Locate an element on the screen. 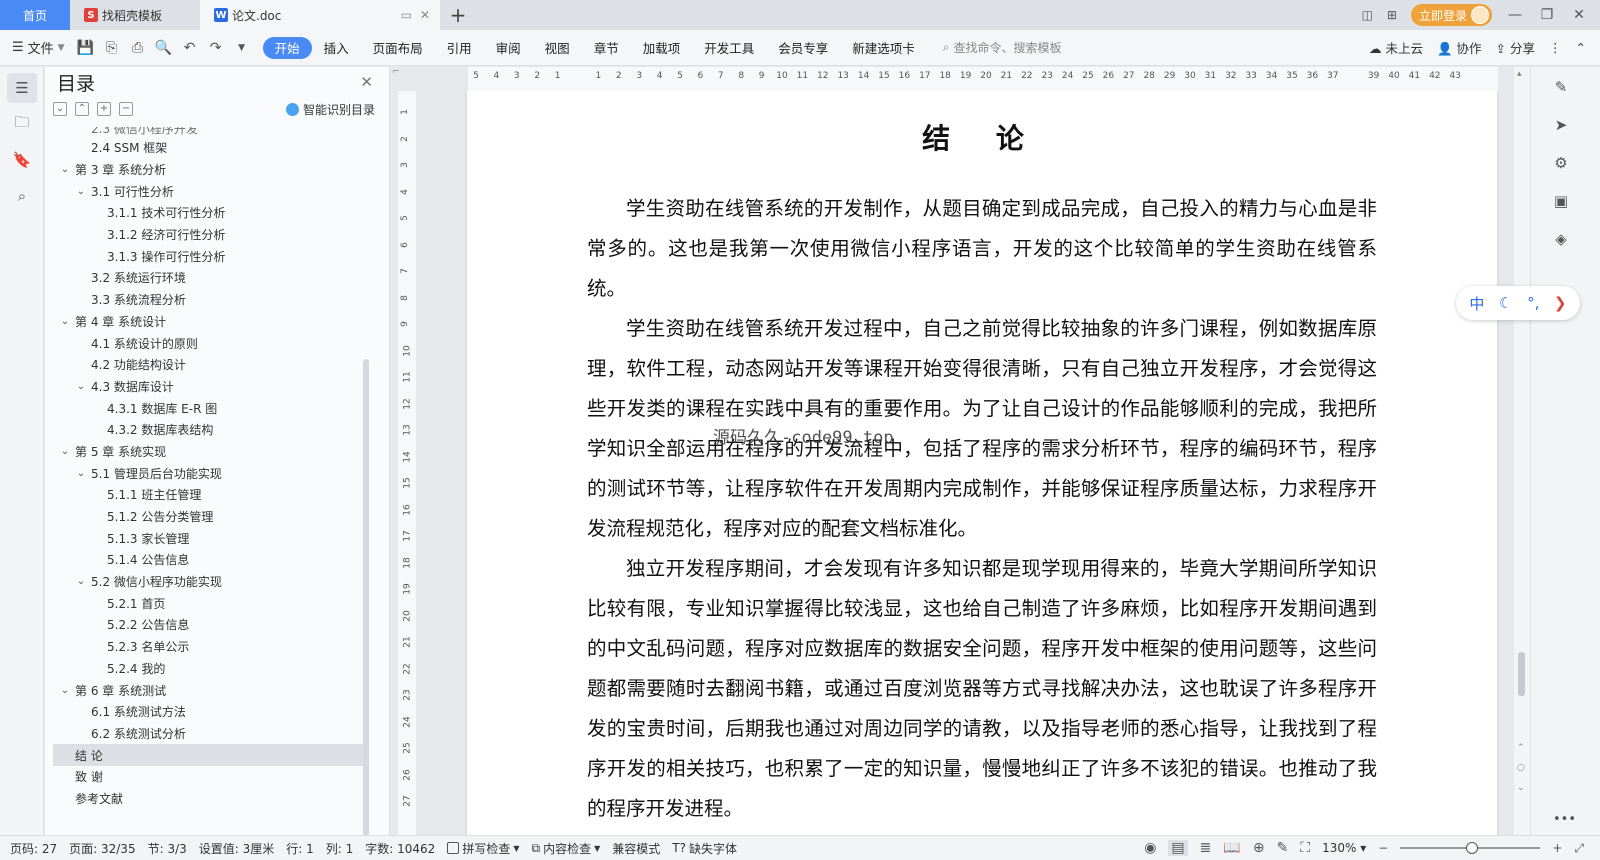 The height and width of the screenshot is (860, 1600). ime-mode: 中 is located at coordinates (1476, 303).